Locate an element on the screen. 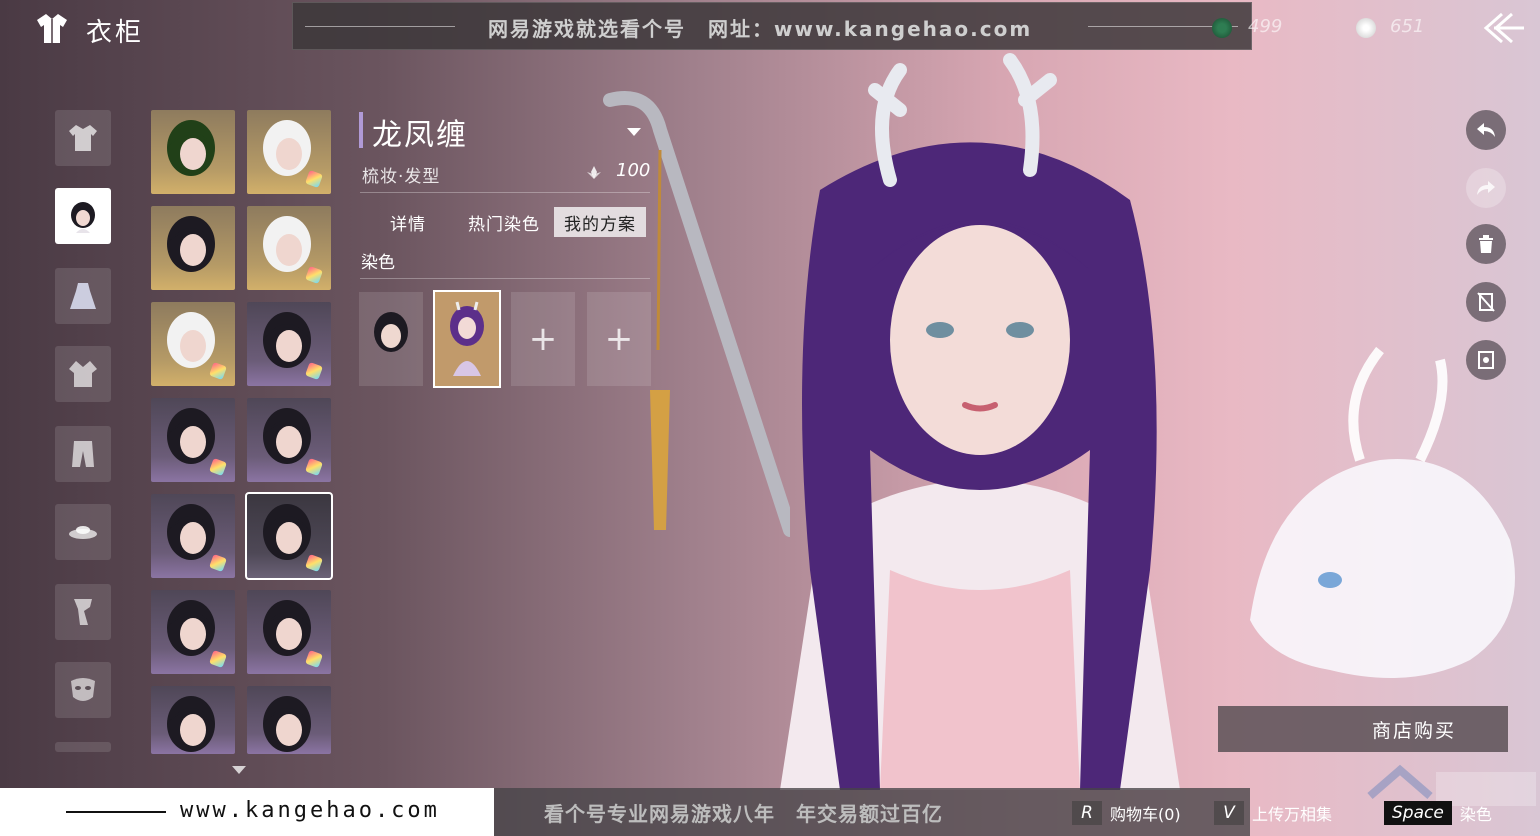 Image resolution: width=1540 pixels, height=836 pixels. category-hairstyle is located at coordinates (83, 216).